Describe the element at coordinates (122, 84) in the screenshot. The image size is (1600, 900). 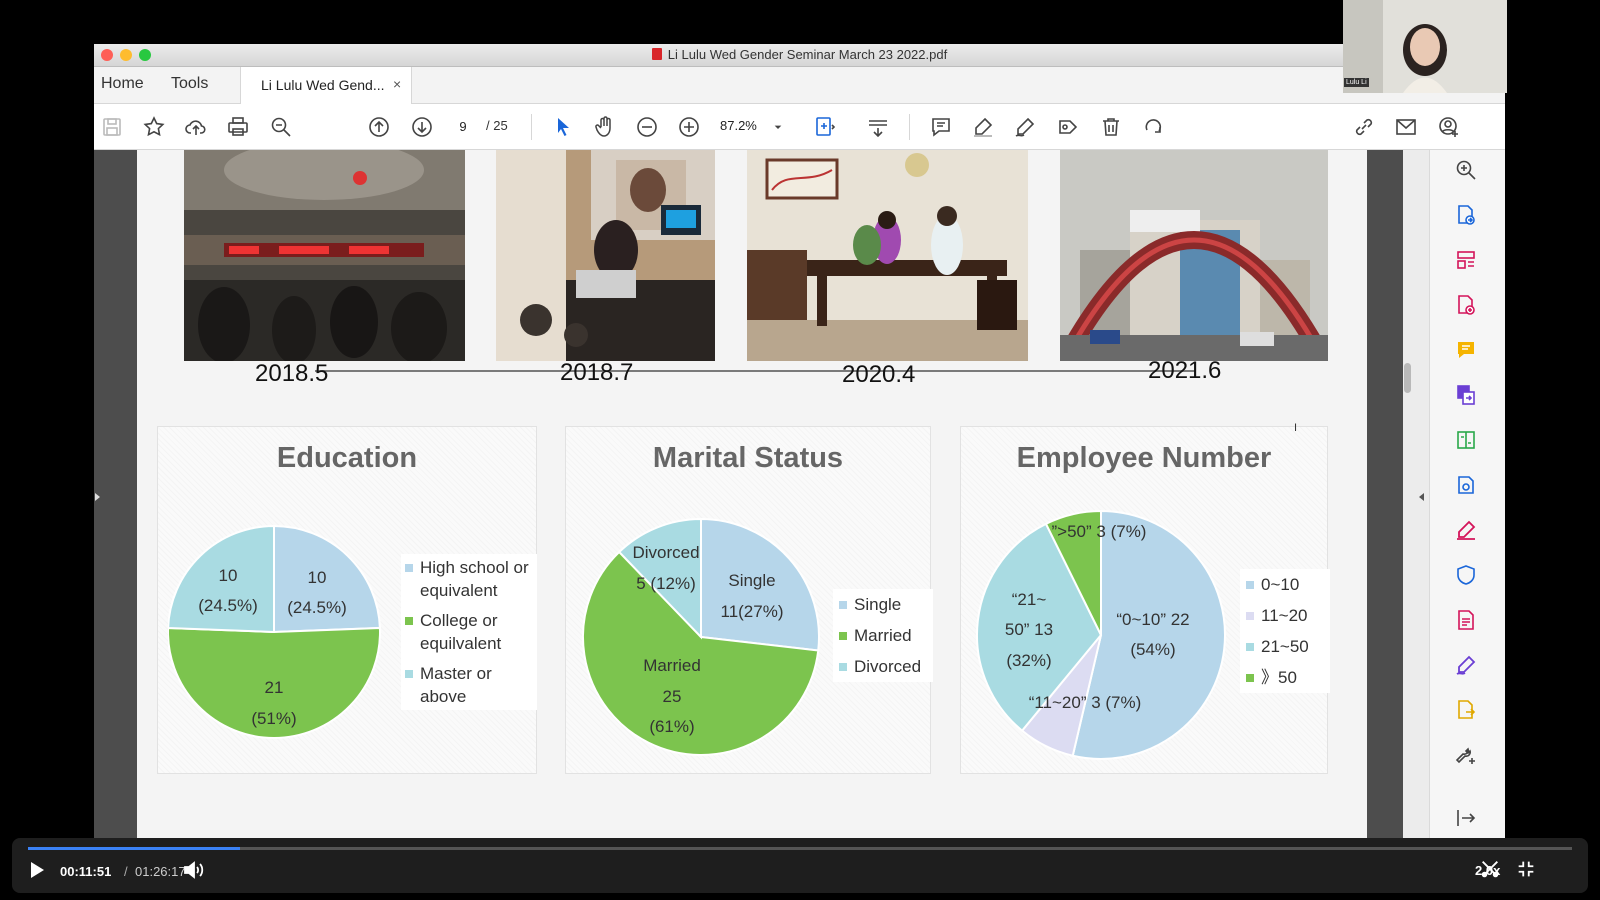
I see `home-tab: Home` at that location.